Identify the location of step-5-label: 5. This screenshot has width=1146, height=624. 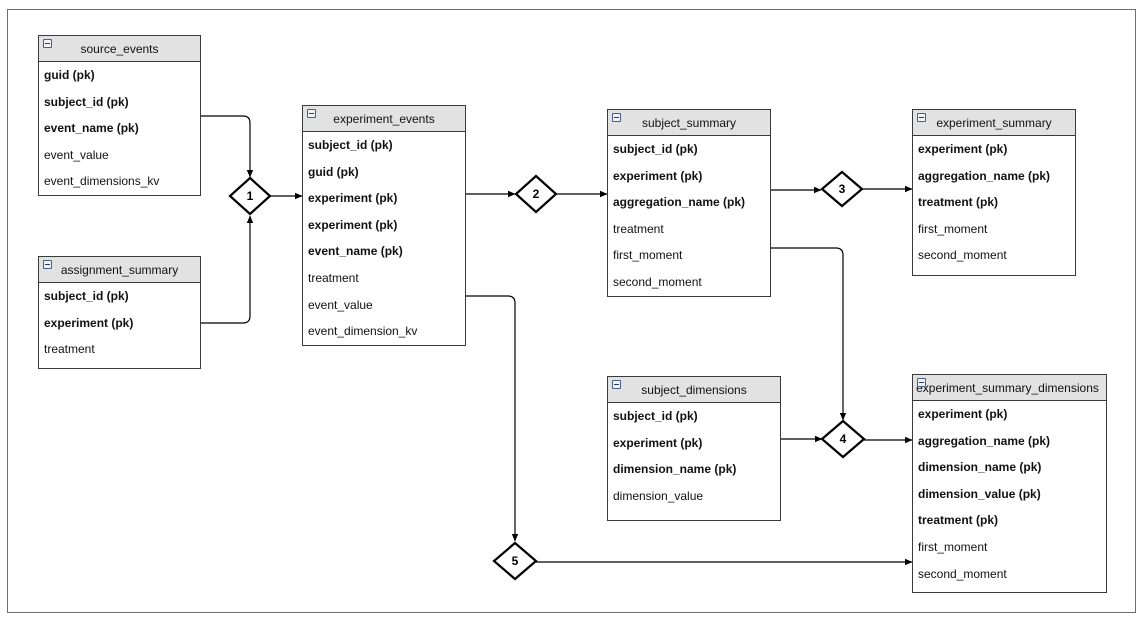
(515, 561).